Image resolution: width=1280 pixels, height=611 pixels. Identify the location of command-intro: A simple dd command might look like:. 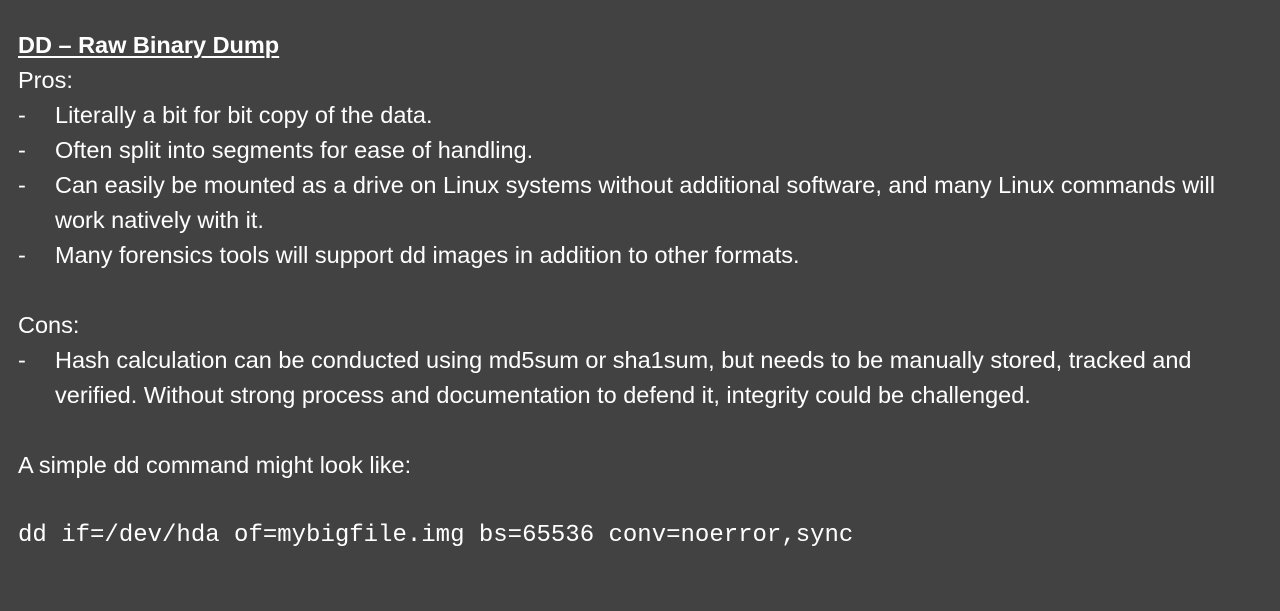
(215, 465).